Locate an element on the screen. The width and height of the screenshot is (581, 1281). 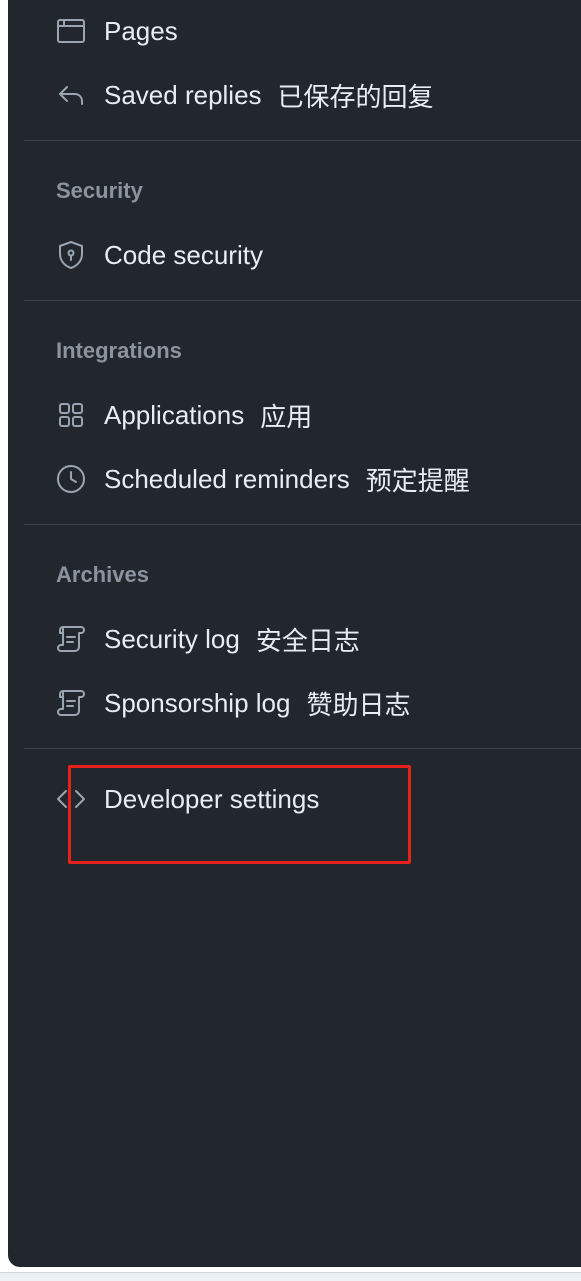
sidebar-item-label: Applications is located at coordinates (174, 414).